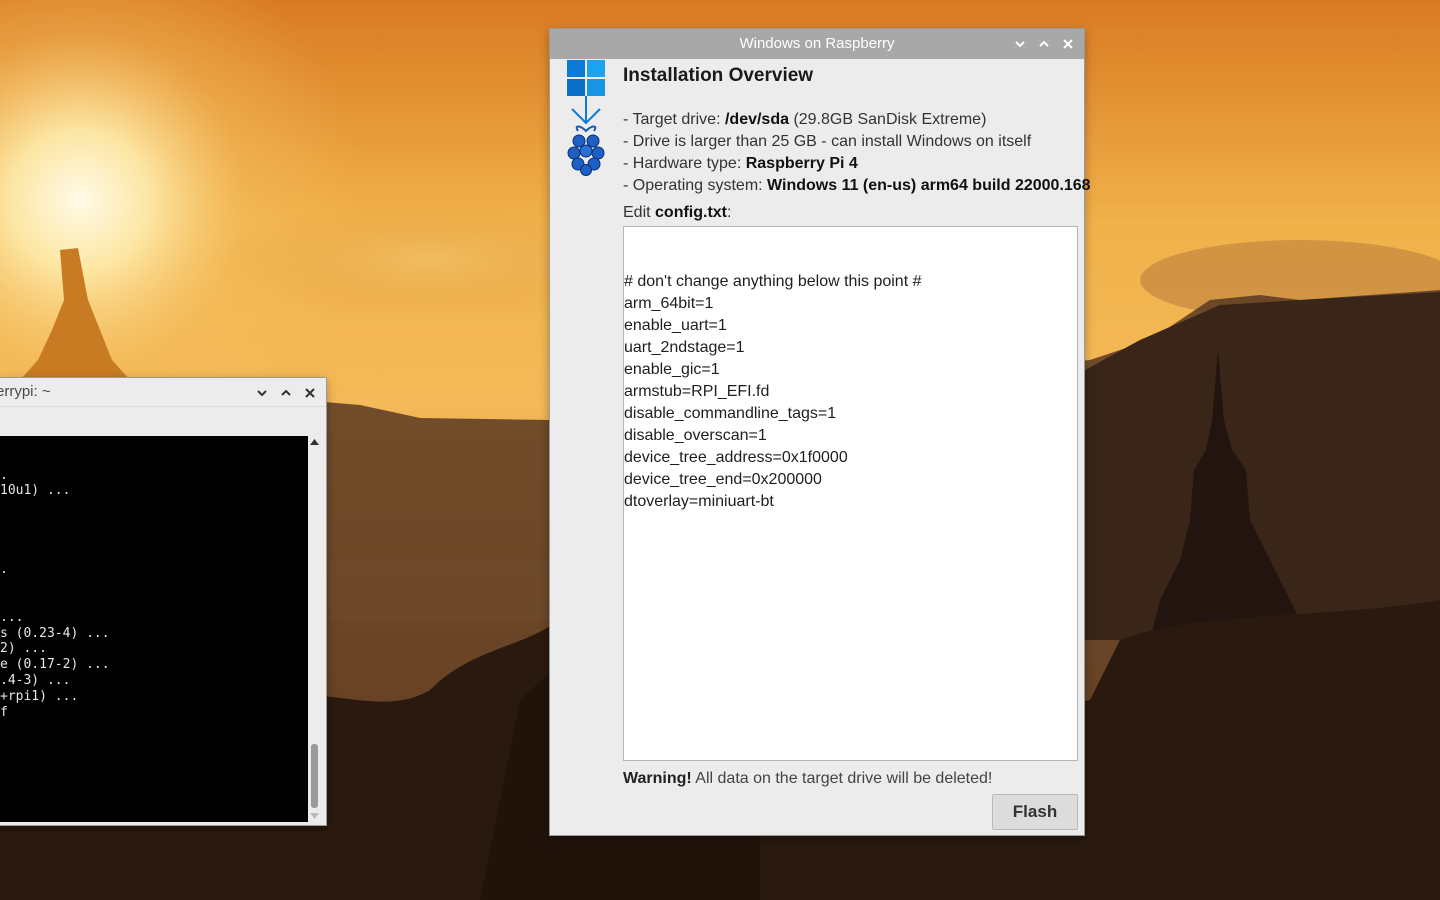  I want to click on config-filename: config.txt, so click(691, 212).